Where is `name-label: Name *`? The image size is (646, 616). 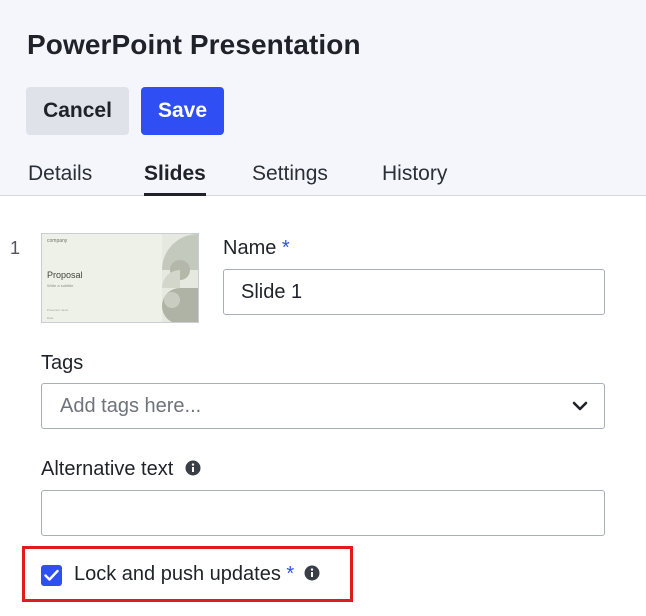 name-label: Name * is located at coordinates (256, 248).